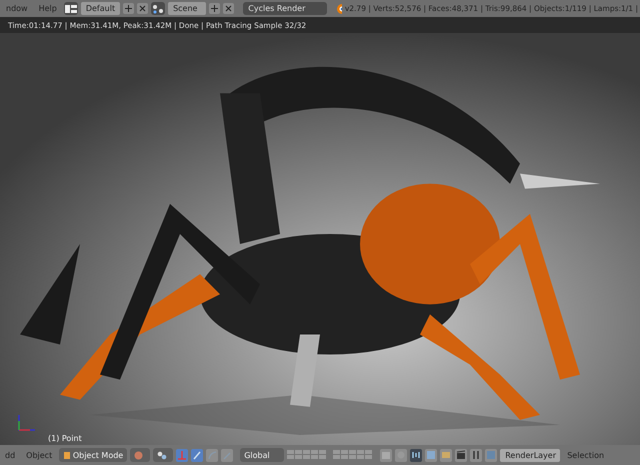 The width and height of the screenshot is (640, 465). What do you see at coordinates (100, 8) in the screenshot?
I see `layout-field: Default` at bounding box center [100, 8].